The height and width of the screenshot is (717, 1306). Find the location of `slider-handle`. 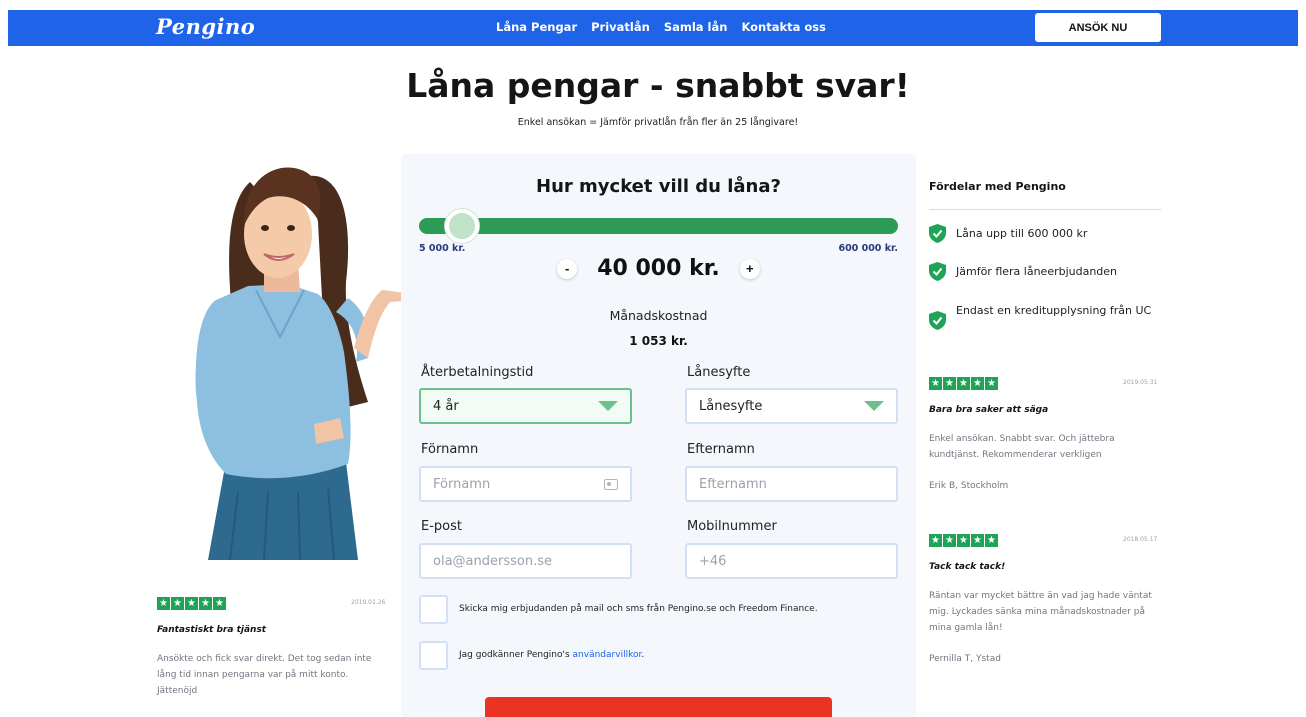

slider-handle is located at coordinates (462, 226).